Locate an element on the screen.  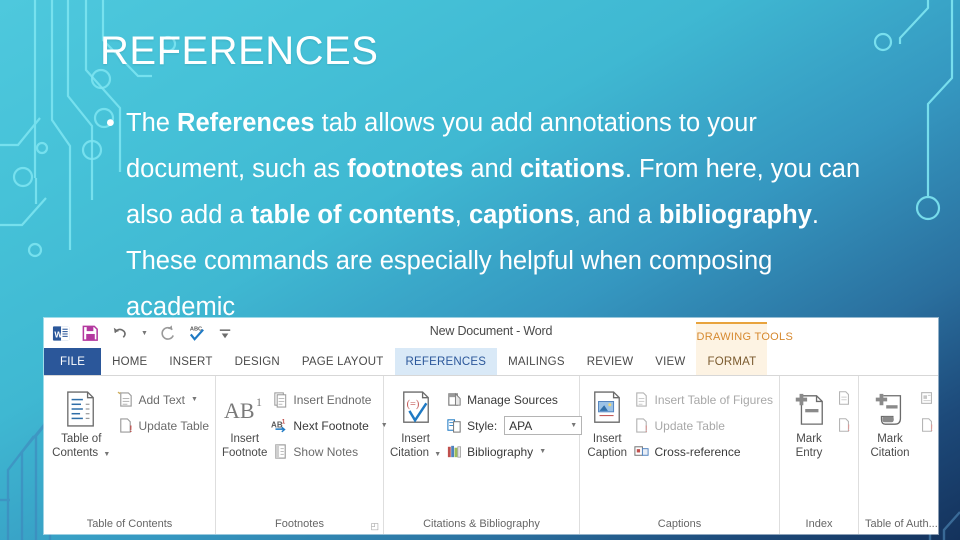
mark-entry-icon is located at coordinates (809, 409).